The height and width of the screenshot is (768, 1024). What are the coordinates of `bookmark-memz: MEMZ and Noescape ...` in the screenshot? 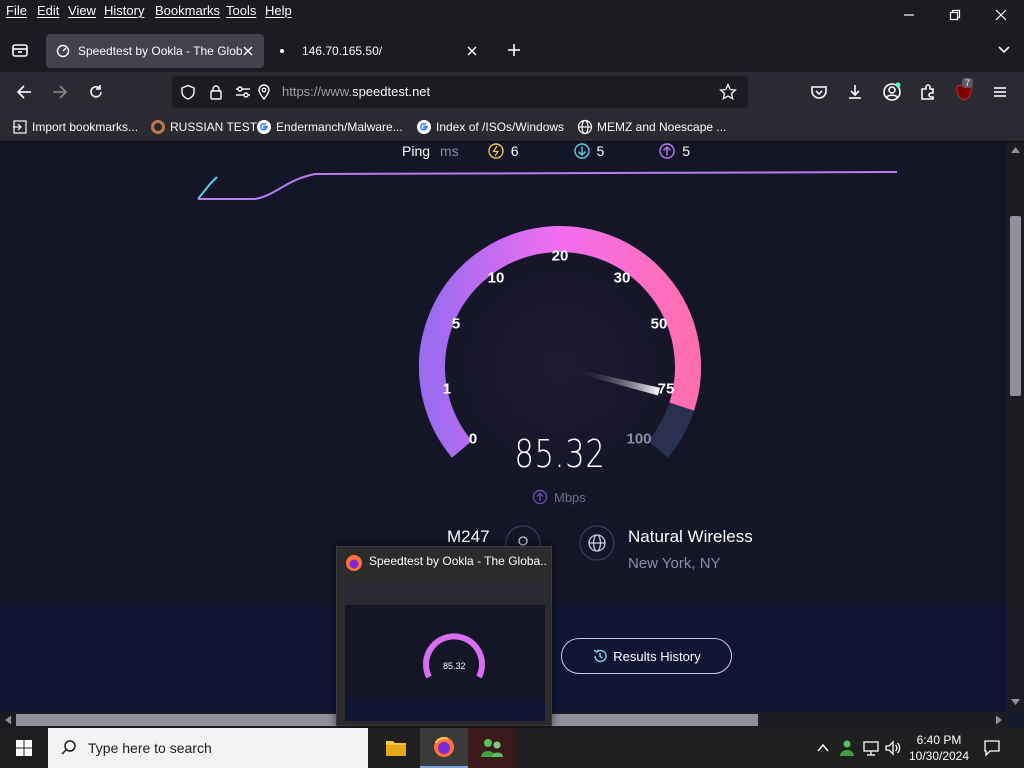 It's located at (651, 127).